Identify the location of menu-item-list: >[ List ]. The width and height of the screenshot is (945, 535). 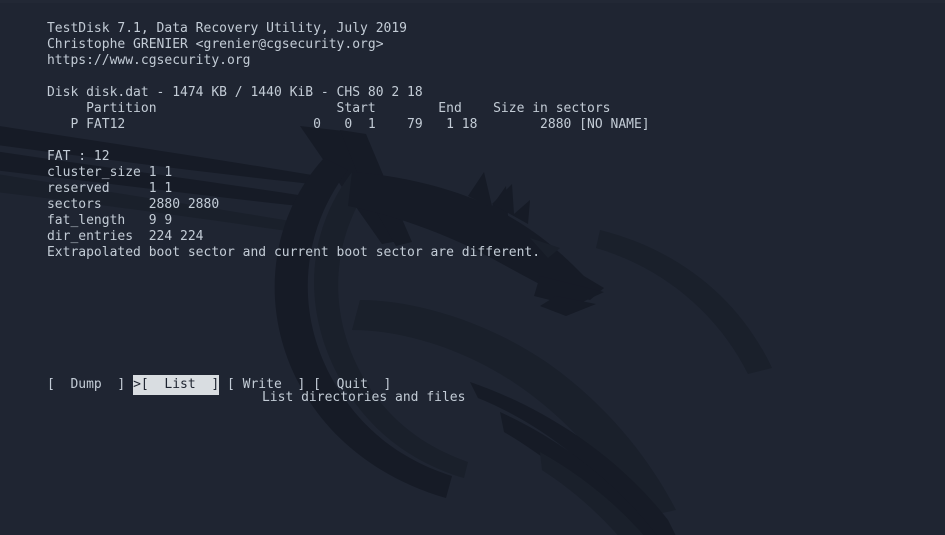
(176, 385).